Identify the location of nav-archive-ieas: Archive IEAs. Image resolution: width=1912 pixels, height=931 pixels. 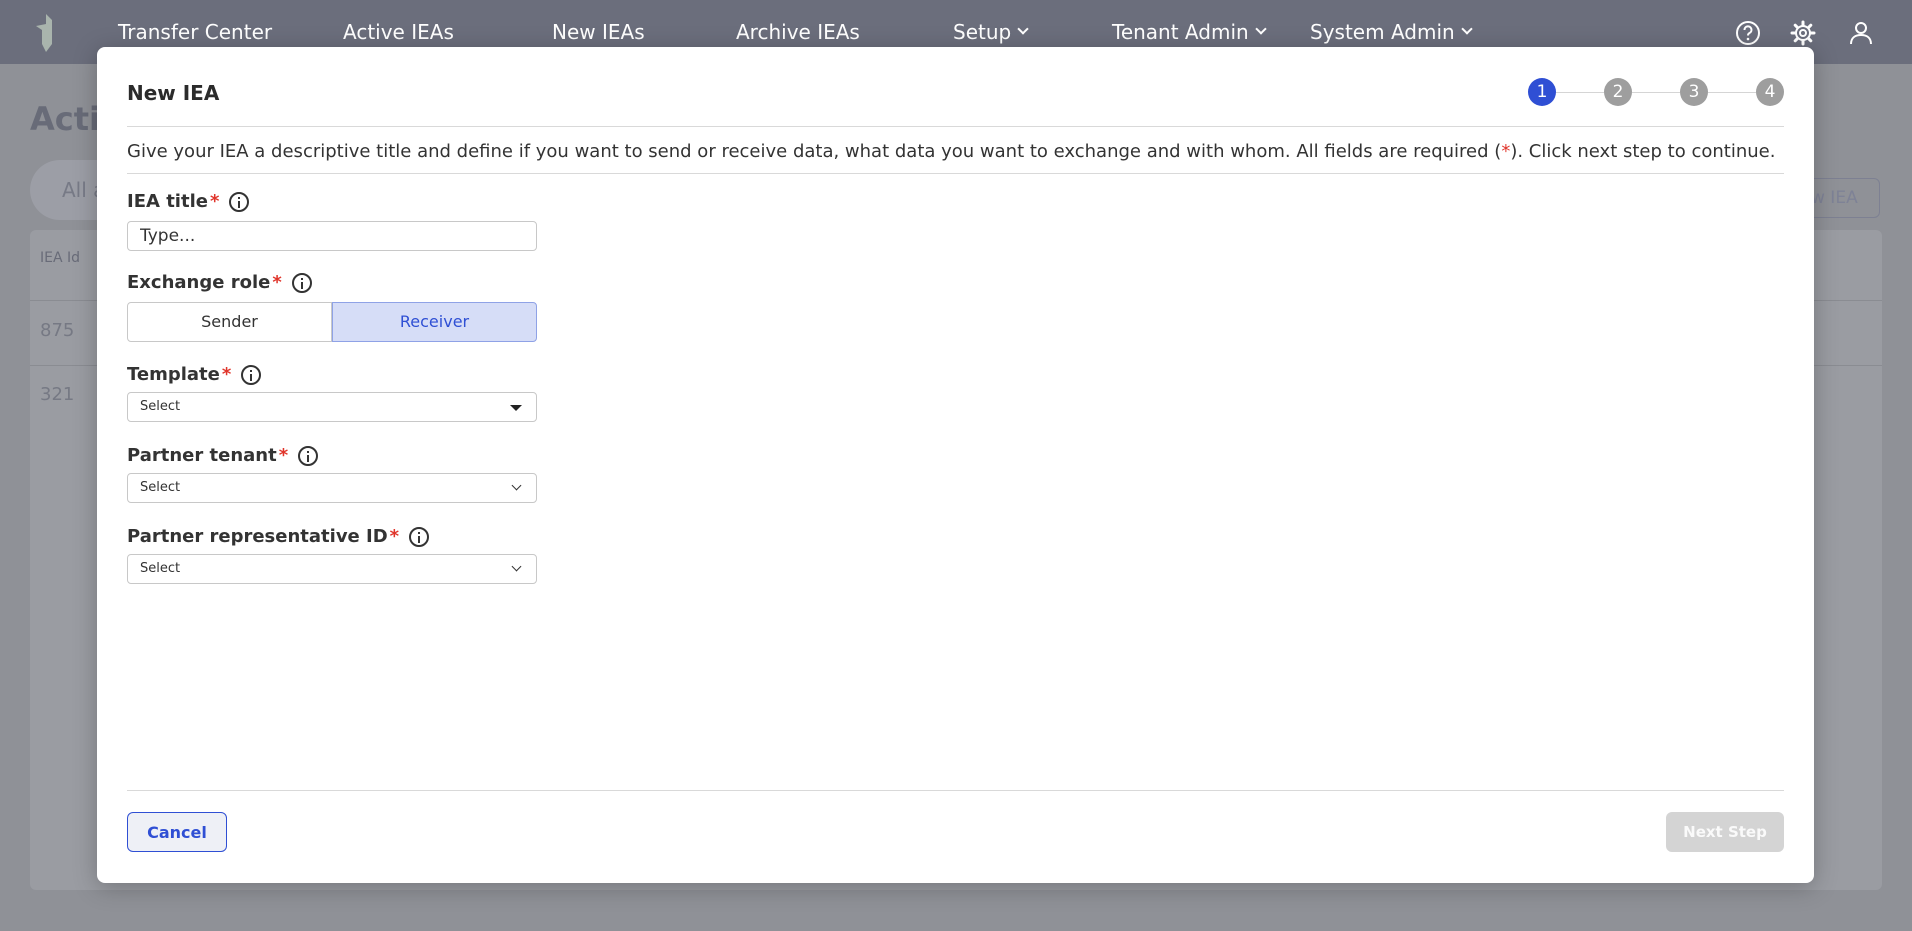
(798, 32).